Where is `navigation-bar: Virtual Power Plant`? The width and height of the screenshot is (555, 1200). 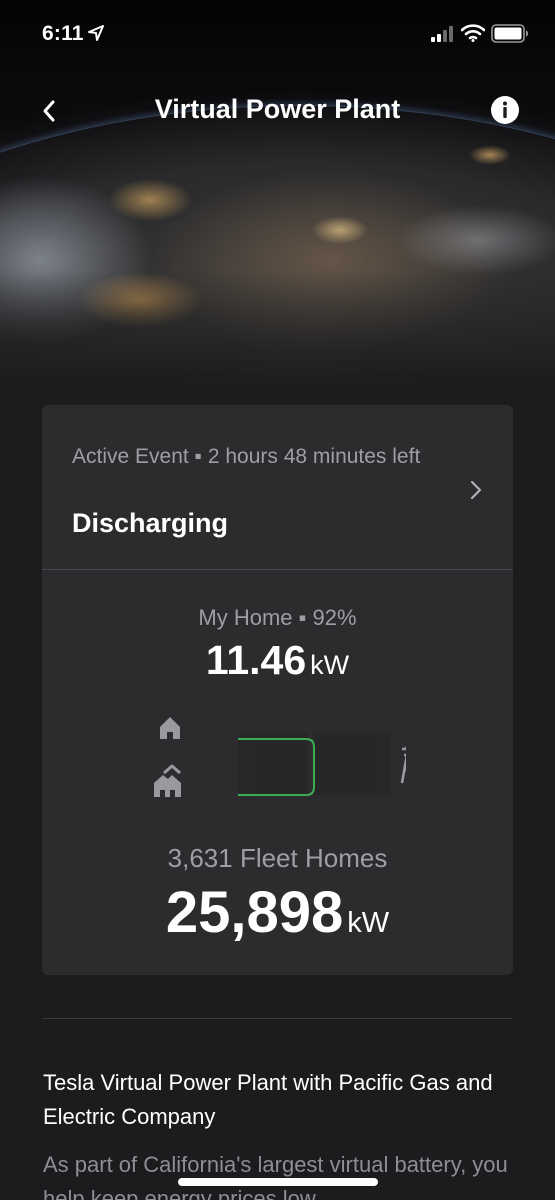 navigation-bar: Virtual Power Plant is located at coordinates (277, 110).